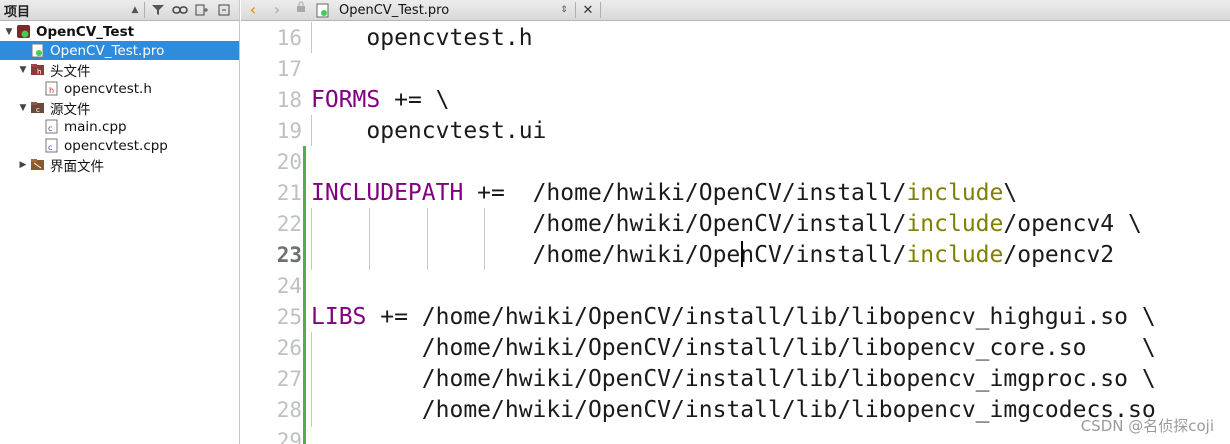  Describe the element at coordinates (339, 317) in the screenshot. I see `keyword-token: LIBS` at that location.